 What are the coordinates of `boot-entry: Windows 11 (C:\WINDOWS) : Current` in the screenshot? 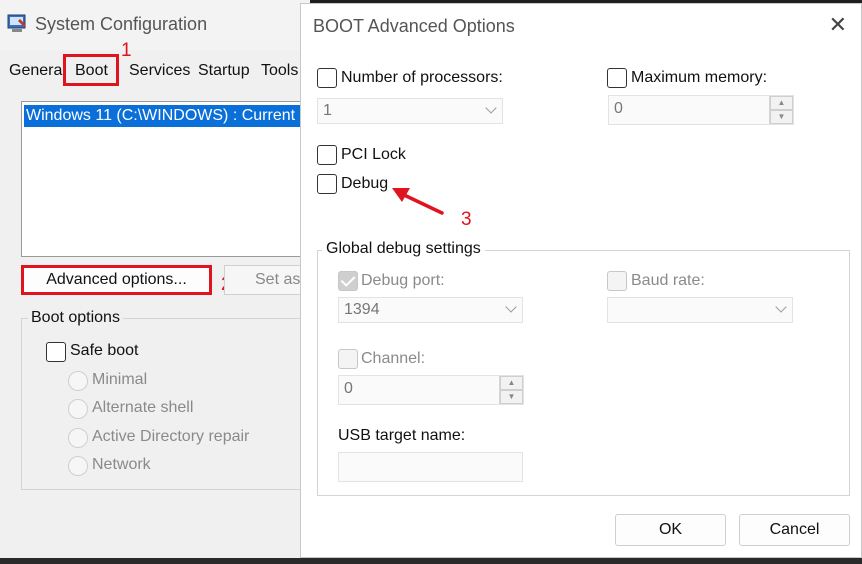 It's located at (168, 116).